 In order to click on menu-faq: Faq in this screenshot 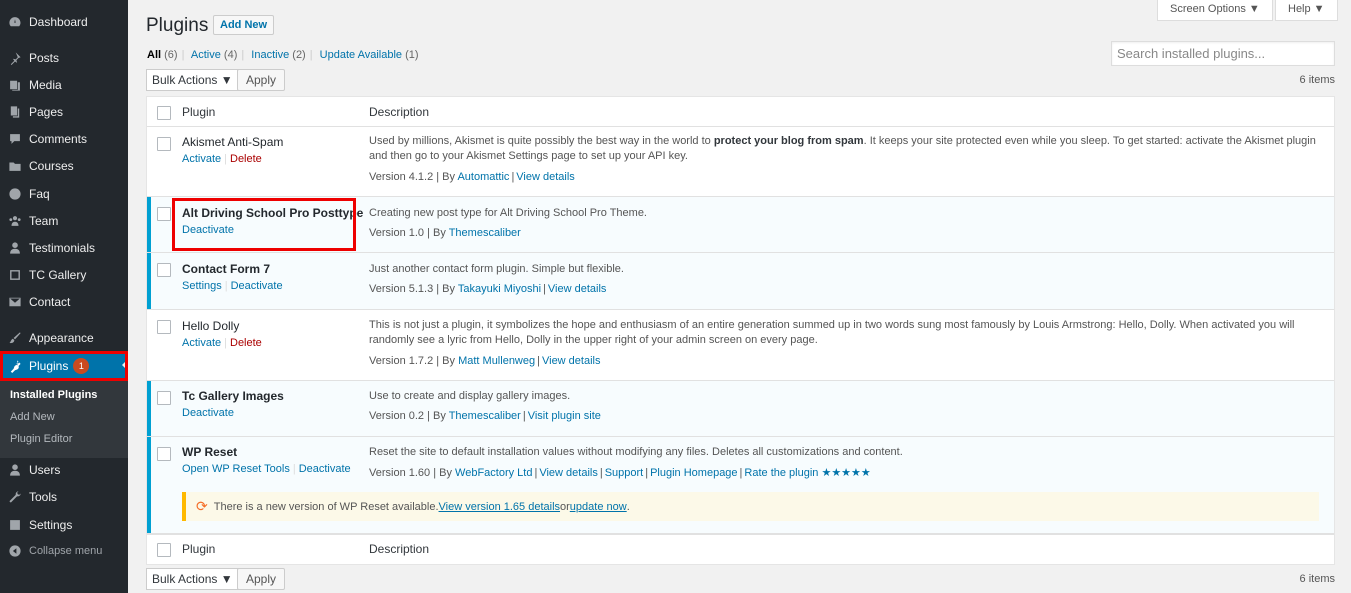, I will do `click(64, 193)`.